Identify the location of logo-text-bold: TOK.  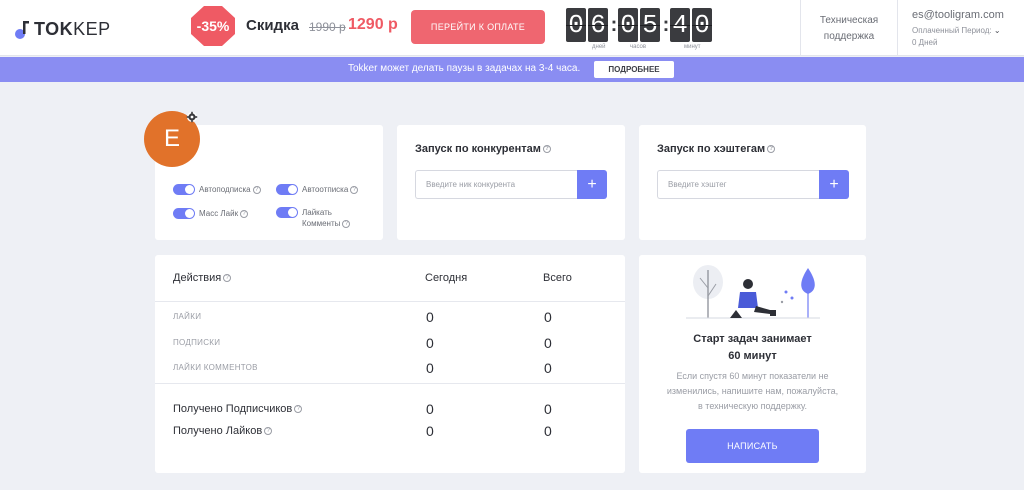
(54, 29).